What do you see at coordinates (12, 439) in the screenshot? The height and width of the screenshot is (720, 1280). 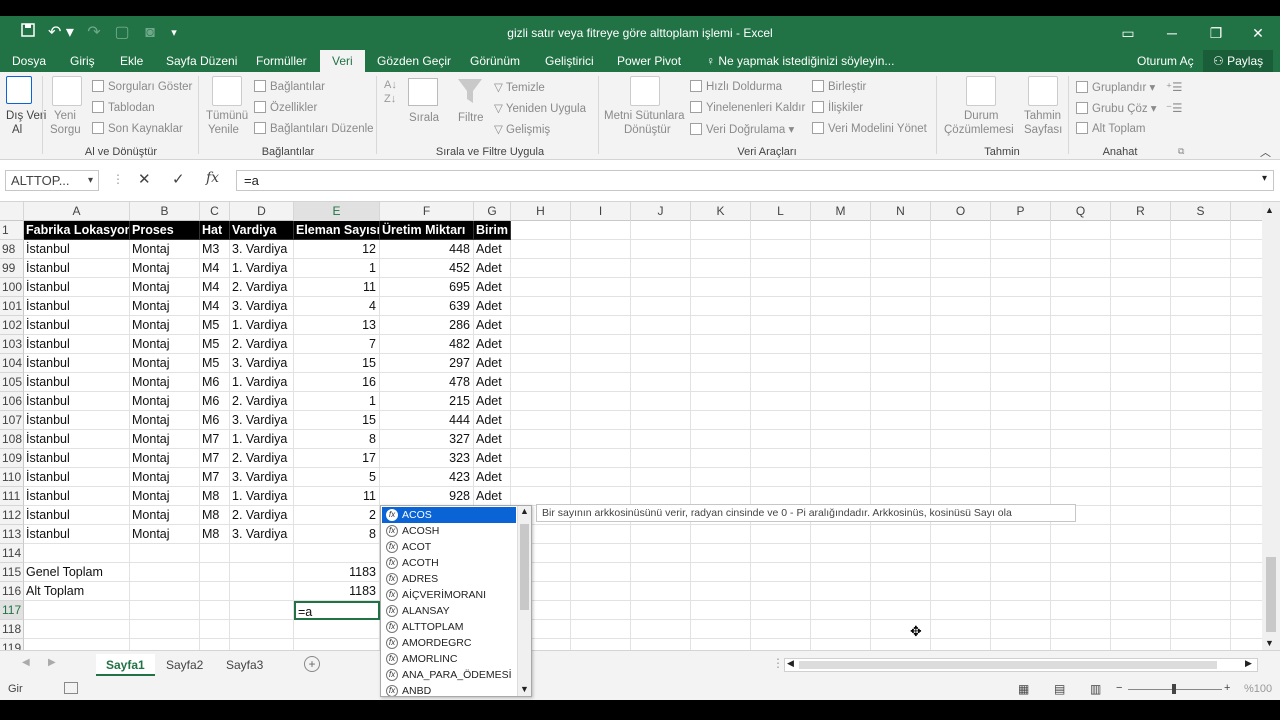 I see `row-header: 108` at bounding box center [12, 439].